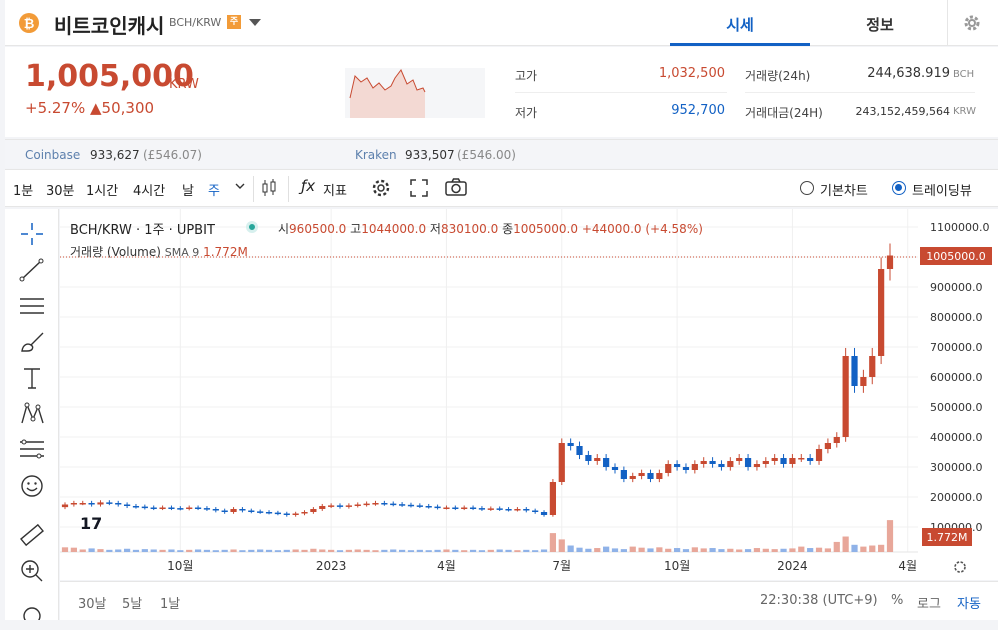 Image resolution: width=998 pixels, height=630 pixels. Describe the element at coordinates (819, 600) in the screenshot. I see `clock: 22:30:38 (UTC+9)` at that location.